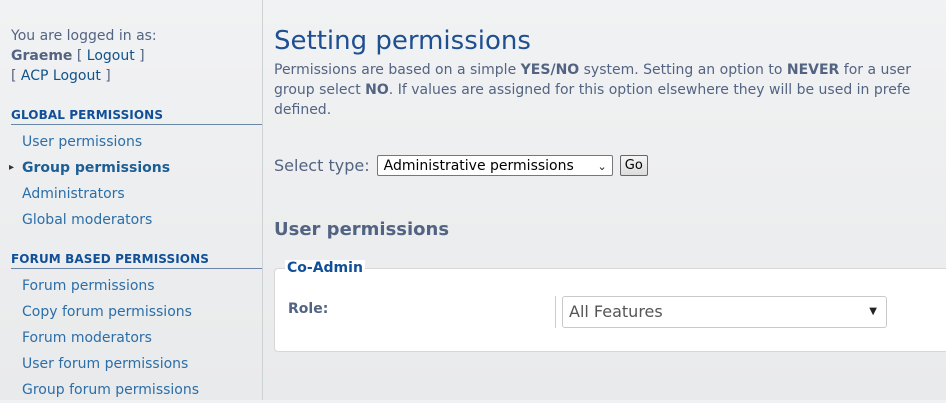 The image size is (946, 403). Describe the element at coordinates (555, 312) in the screenshot. I see `divider` at that location.